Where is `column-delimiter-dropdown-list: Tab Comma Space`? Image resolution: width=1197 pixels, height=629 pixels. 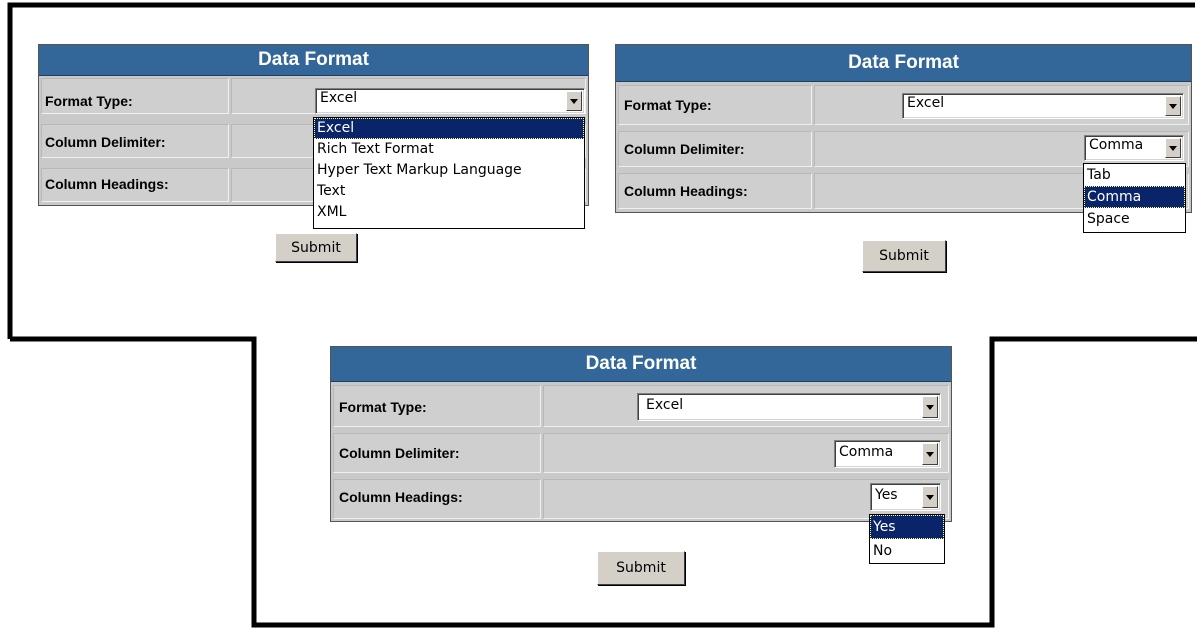 column-delimiter-dropdown-list: Tab Comma Space is located at coordinates (1134, 198).